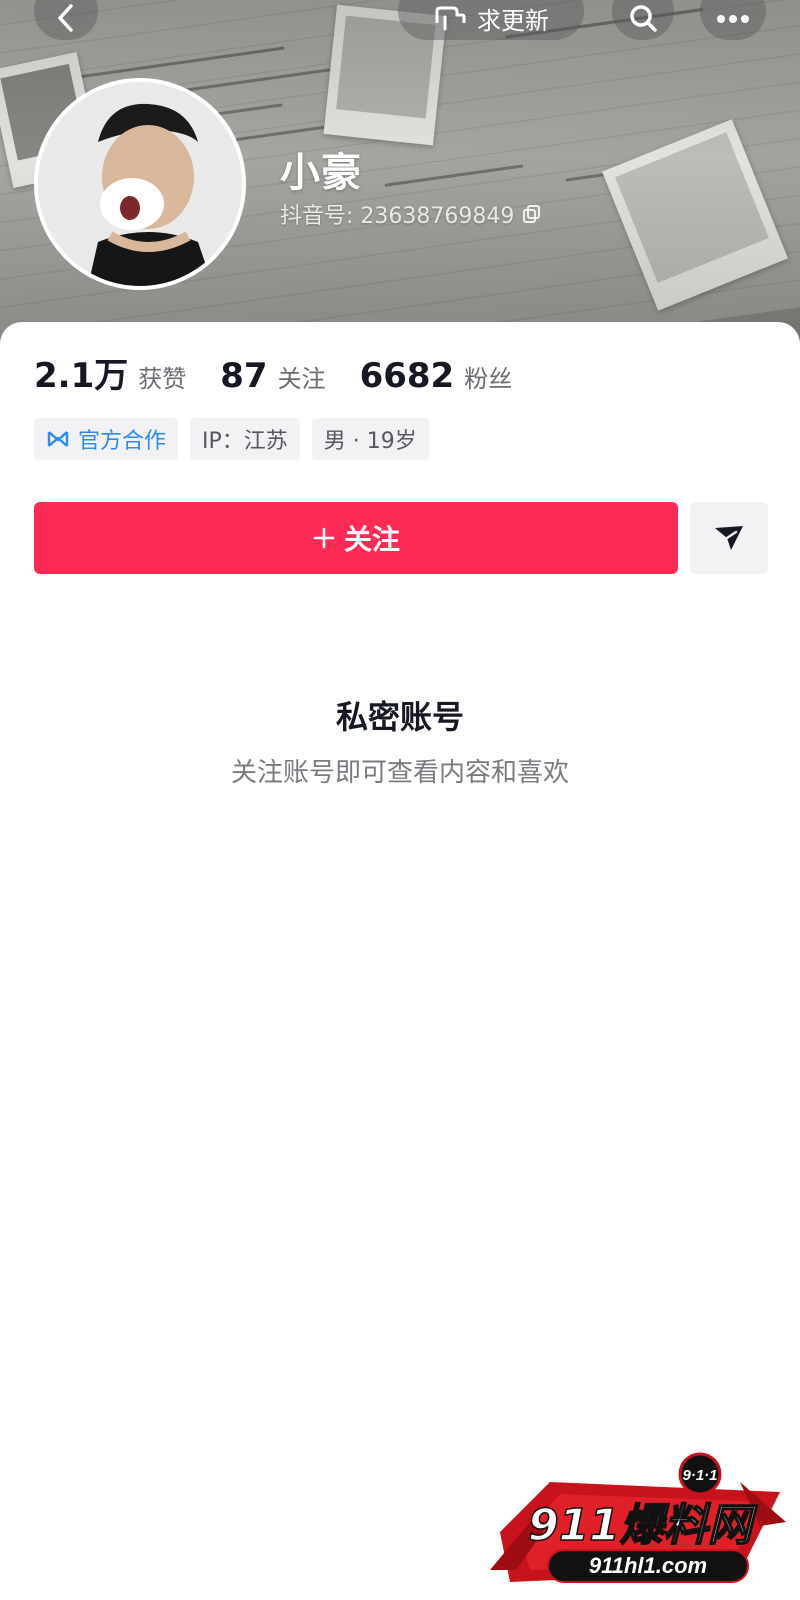 The image size is (800, 1600). Describe the element at coordinates (399, 773) in the screenshot. I see `private-account-subtitle: 关注账号即可查看内容和喜欢` at that location.